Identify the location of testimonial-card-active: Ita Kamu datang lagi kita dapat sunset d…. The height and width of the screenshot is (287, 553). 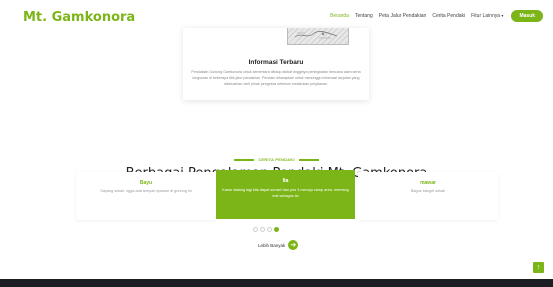
(285, 194).